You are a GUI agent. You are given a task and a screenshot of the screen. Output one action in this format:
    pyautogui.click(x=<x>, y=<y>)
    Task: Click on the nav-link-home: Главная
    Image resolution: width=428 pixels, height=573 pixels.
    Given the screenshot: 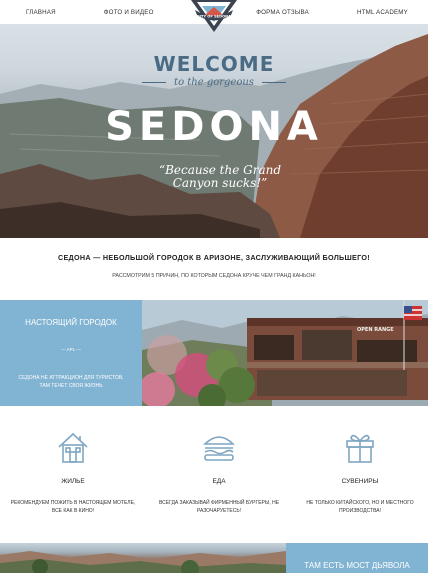 What is the action you would take?
    pyautogui.click(x=41, y=12)
    